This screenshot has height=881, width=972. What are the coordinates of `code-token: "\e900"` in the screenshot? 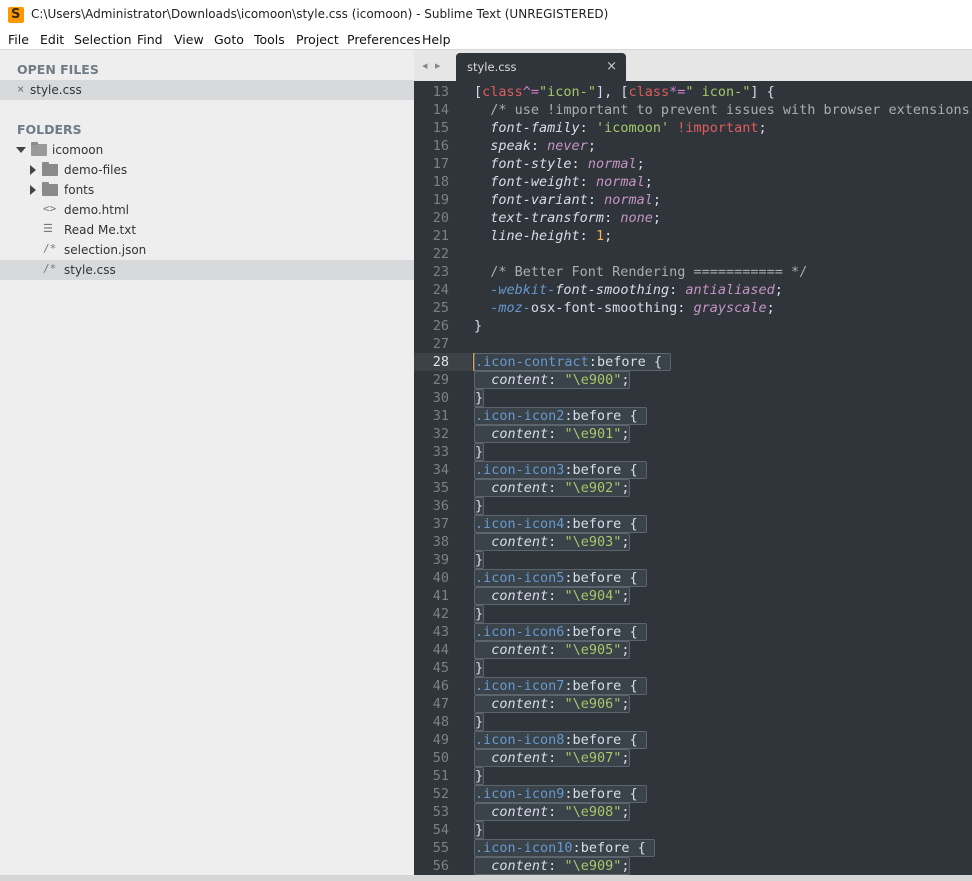 It's located at (593, 380).